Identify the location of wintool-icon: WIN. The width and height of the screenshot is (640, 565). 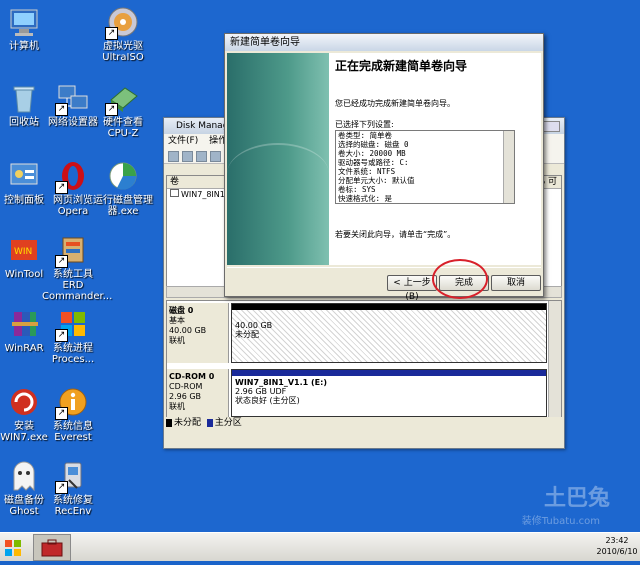
(24, 250).